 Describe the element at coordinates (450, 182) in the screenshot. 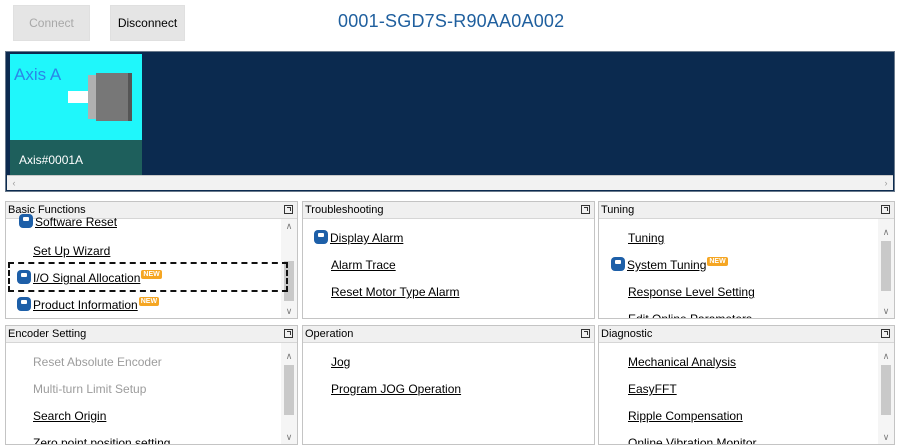

I see `axis-horizontal-scrollbar: ‹ ›` at that location.